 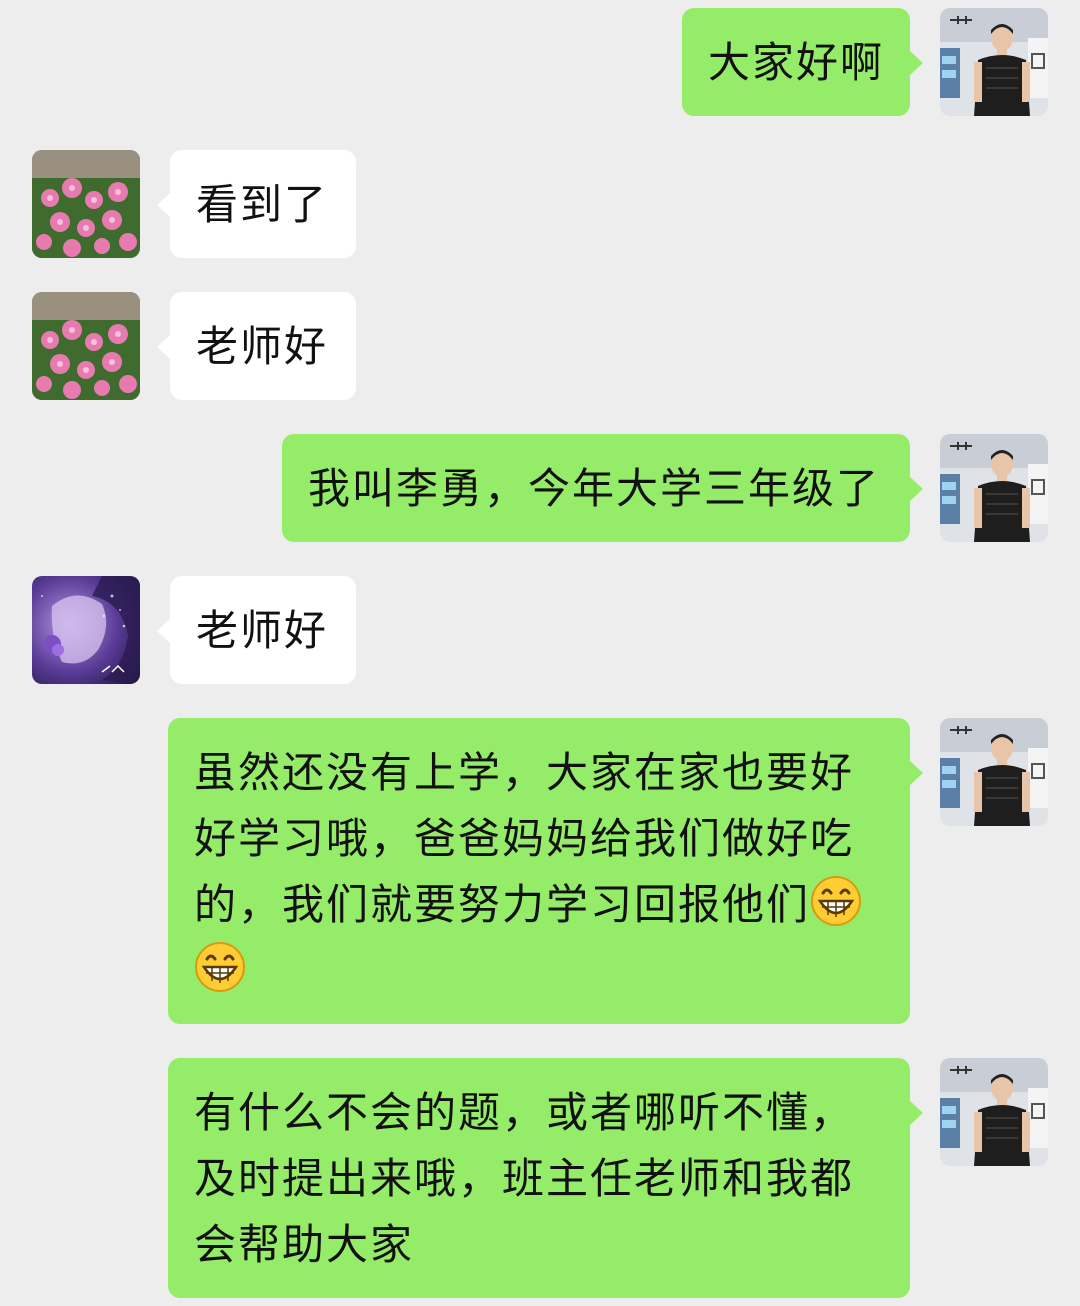 I want to click on sent-message-bubble: 我叫李勇，今年大学三年级了, so click(x=602, y=488).